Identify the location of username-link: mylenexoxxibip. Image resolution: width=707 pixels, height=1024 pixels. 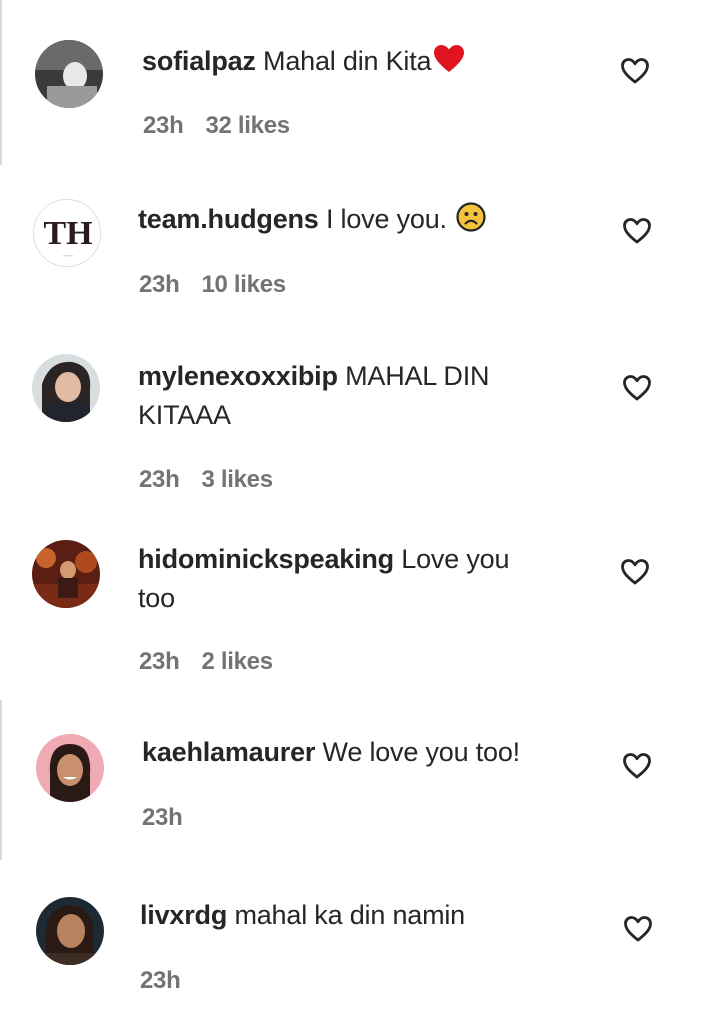
(238, 376).